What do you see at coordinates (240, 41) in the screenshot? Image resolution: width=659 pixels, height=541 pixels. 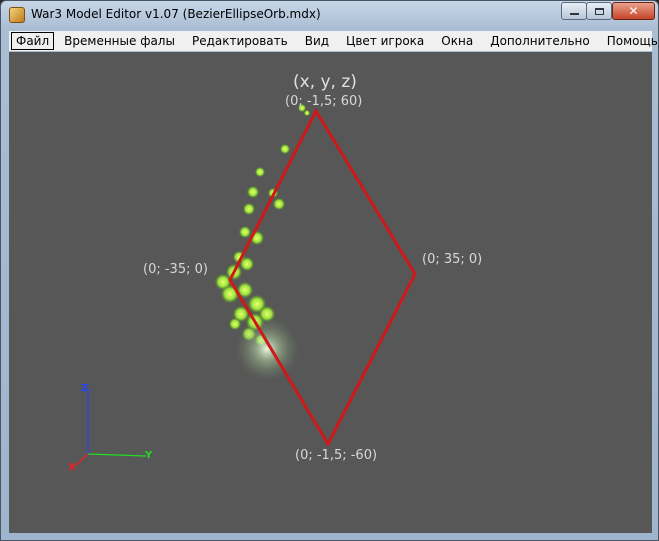 I see `menu-edit: Редактировать` at bounding box center [240, 41].